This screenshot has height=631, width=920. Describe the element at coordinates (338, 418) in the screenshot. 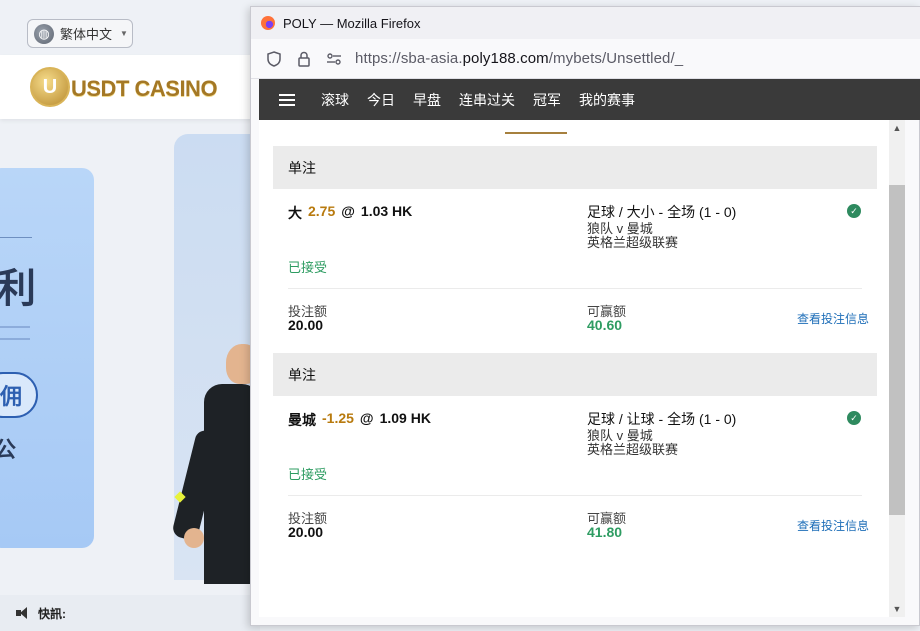

I see `handicap-value: -1.25` at that location.